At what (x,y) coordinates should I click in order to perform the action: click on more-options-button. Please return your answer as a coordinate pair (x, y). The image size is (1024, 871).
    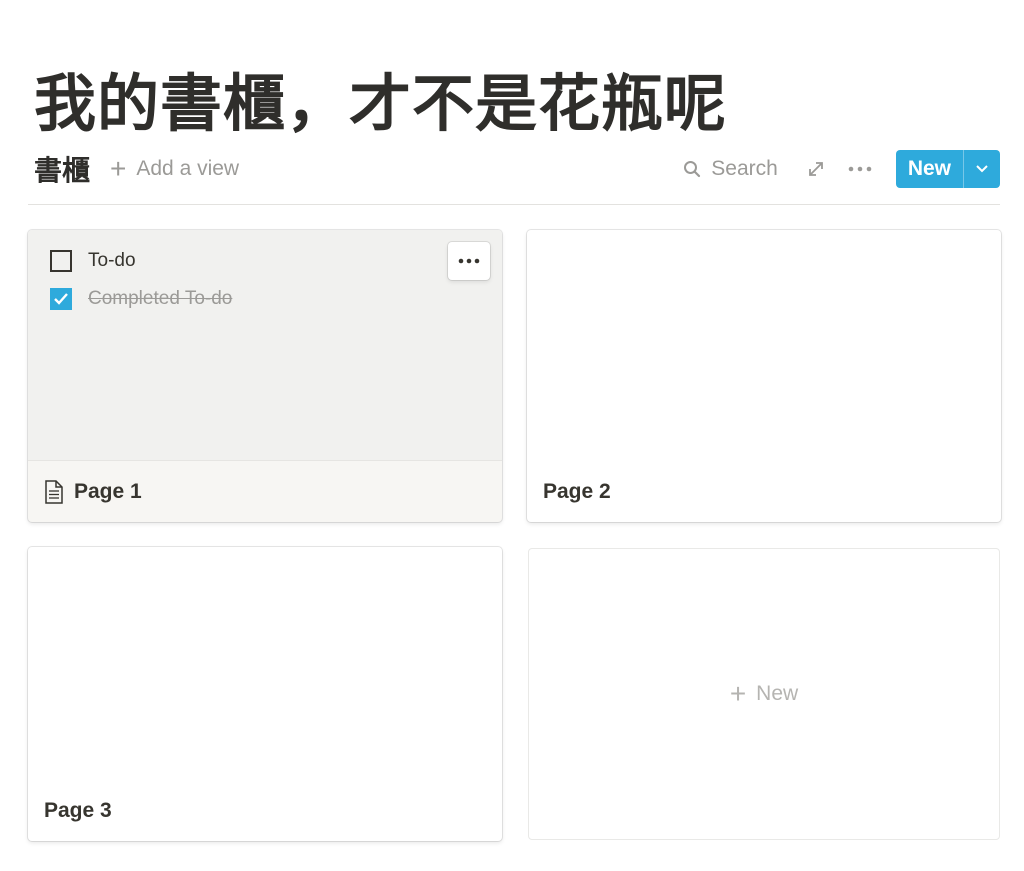
    Looking at the image, I should click on (860, 169).